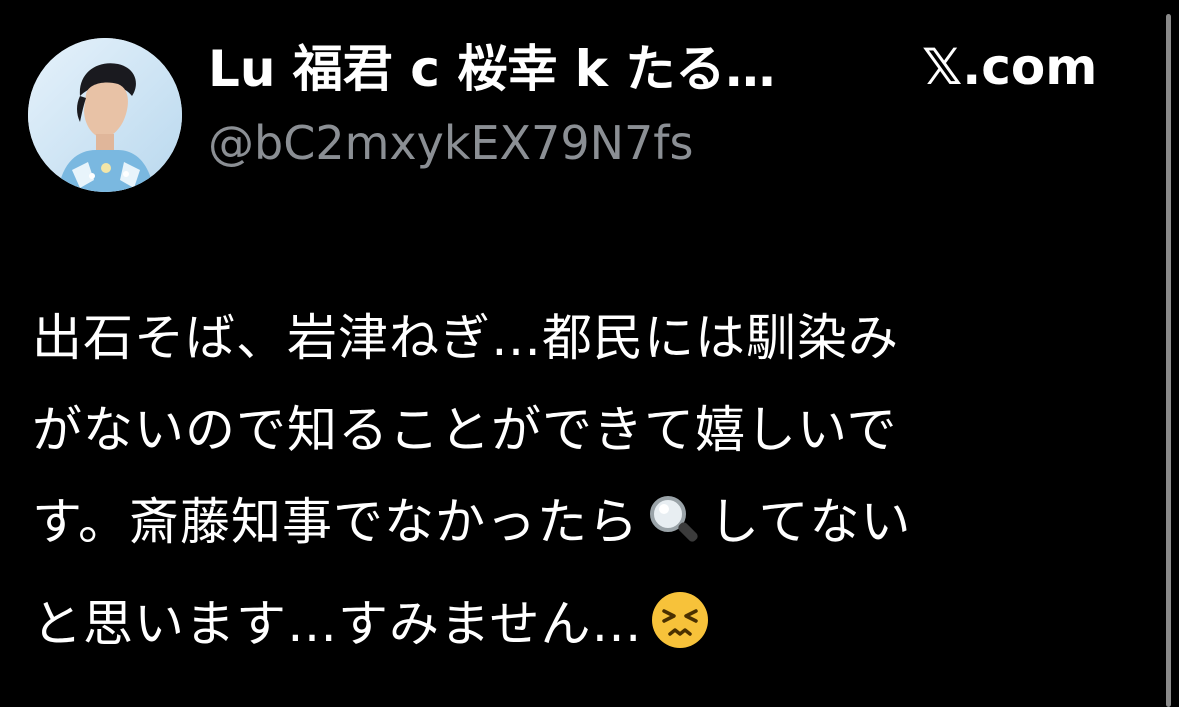 The height and width of the screenshot is (707, 1179). I want to click on magnifying-glass-icon, so click(674, 532).